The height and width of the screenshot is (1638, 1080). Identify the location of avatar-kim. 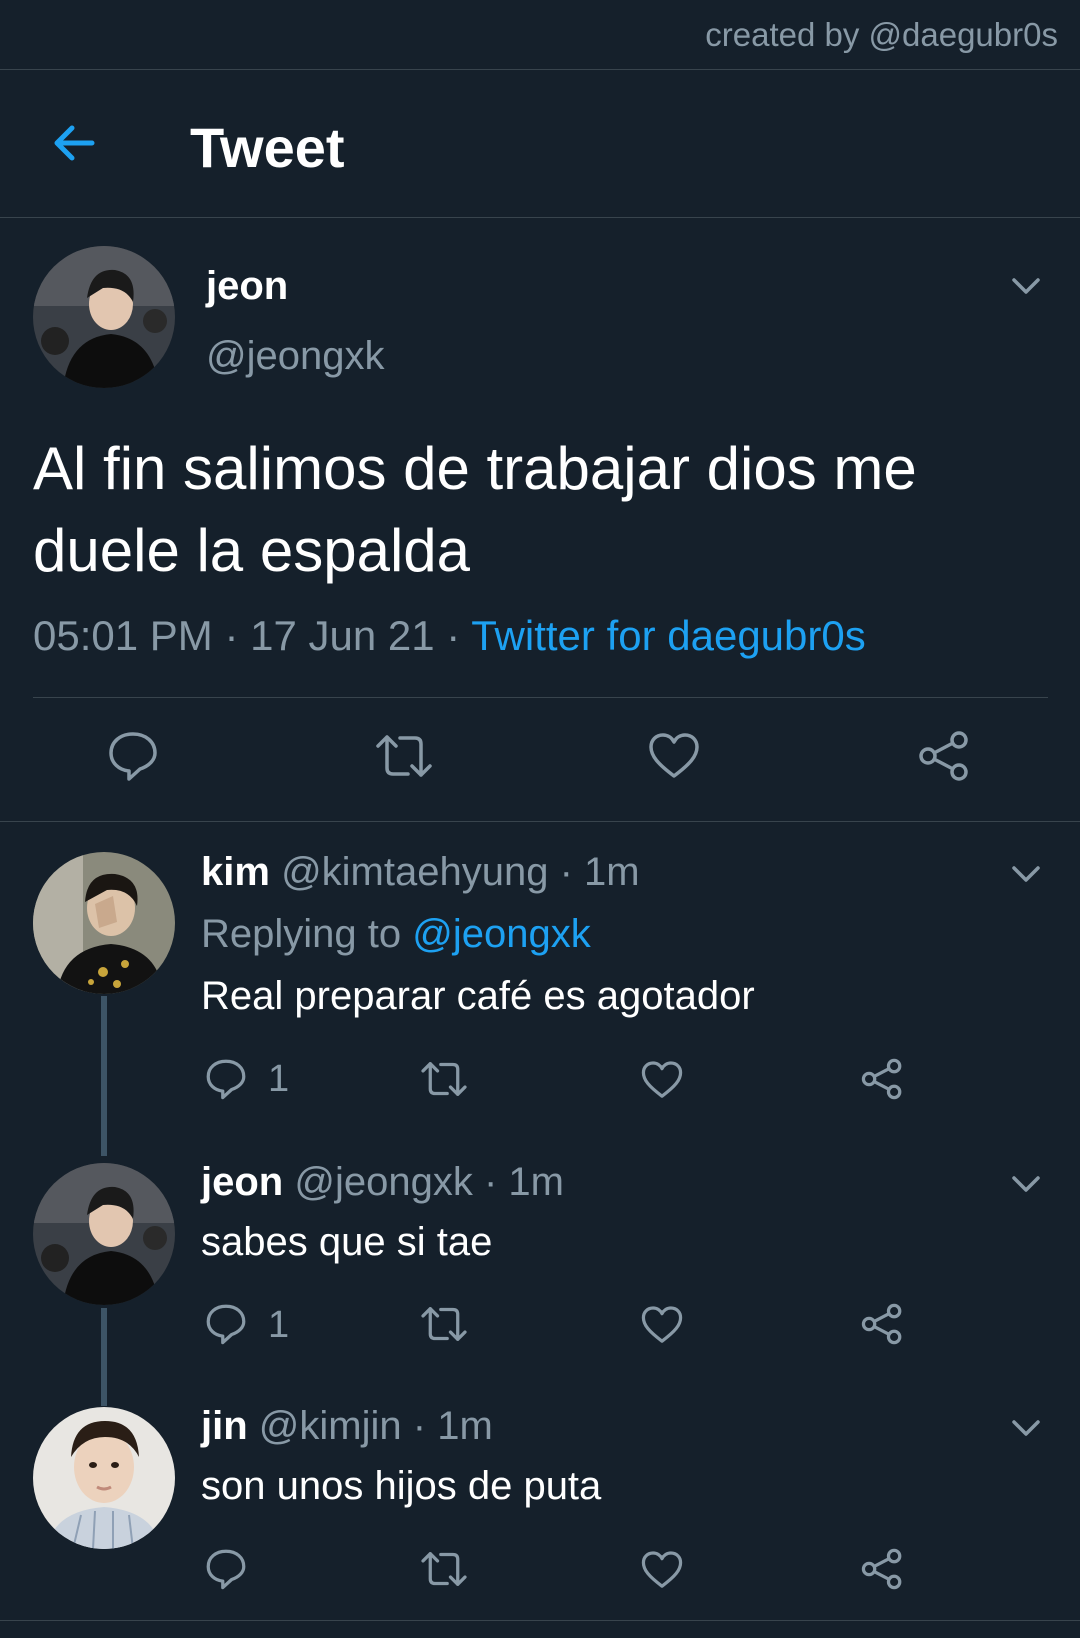
(104, 923).